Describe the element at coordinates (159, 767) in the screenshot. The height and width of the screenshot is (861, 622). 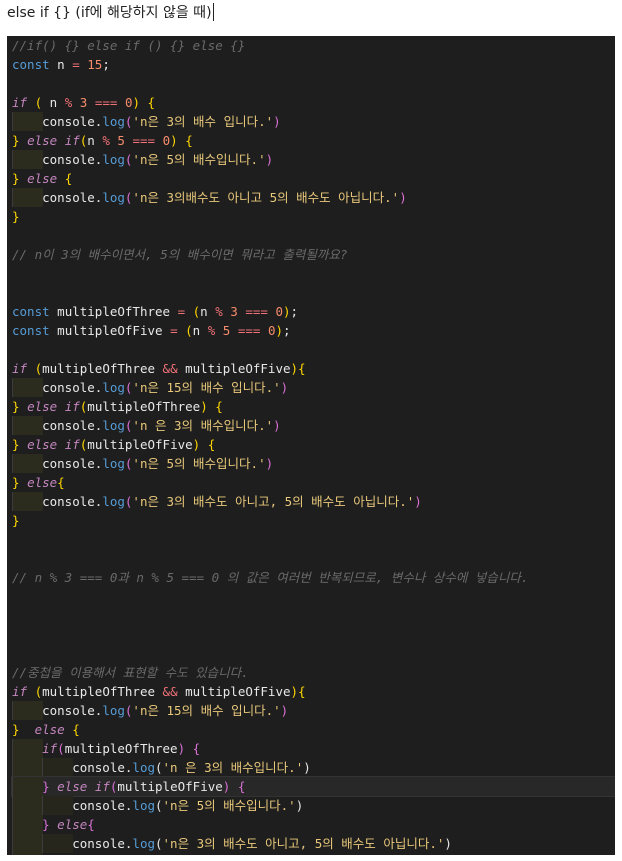
I see `code-token: (` at that location.